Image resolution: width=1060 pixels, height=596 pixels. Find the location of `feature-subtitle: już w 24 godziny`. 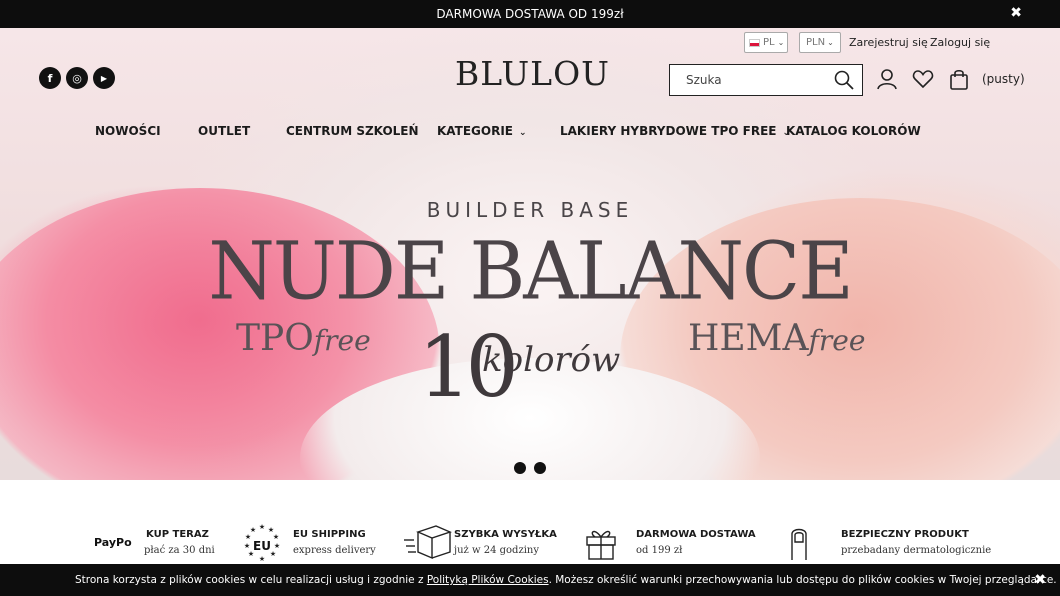

feature-subtitle: już w 24 godziny is located at coordinates (497, 550).